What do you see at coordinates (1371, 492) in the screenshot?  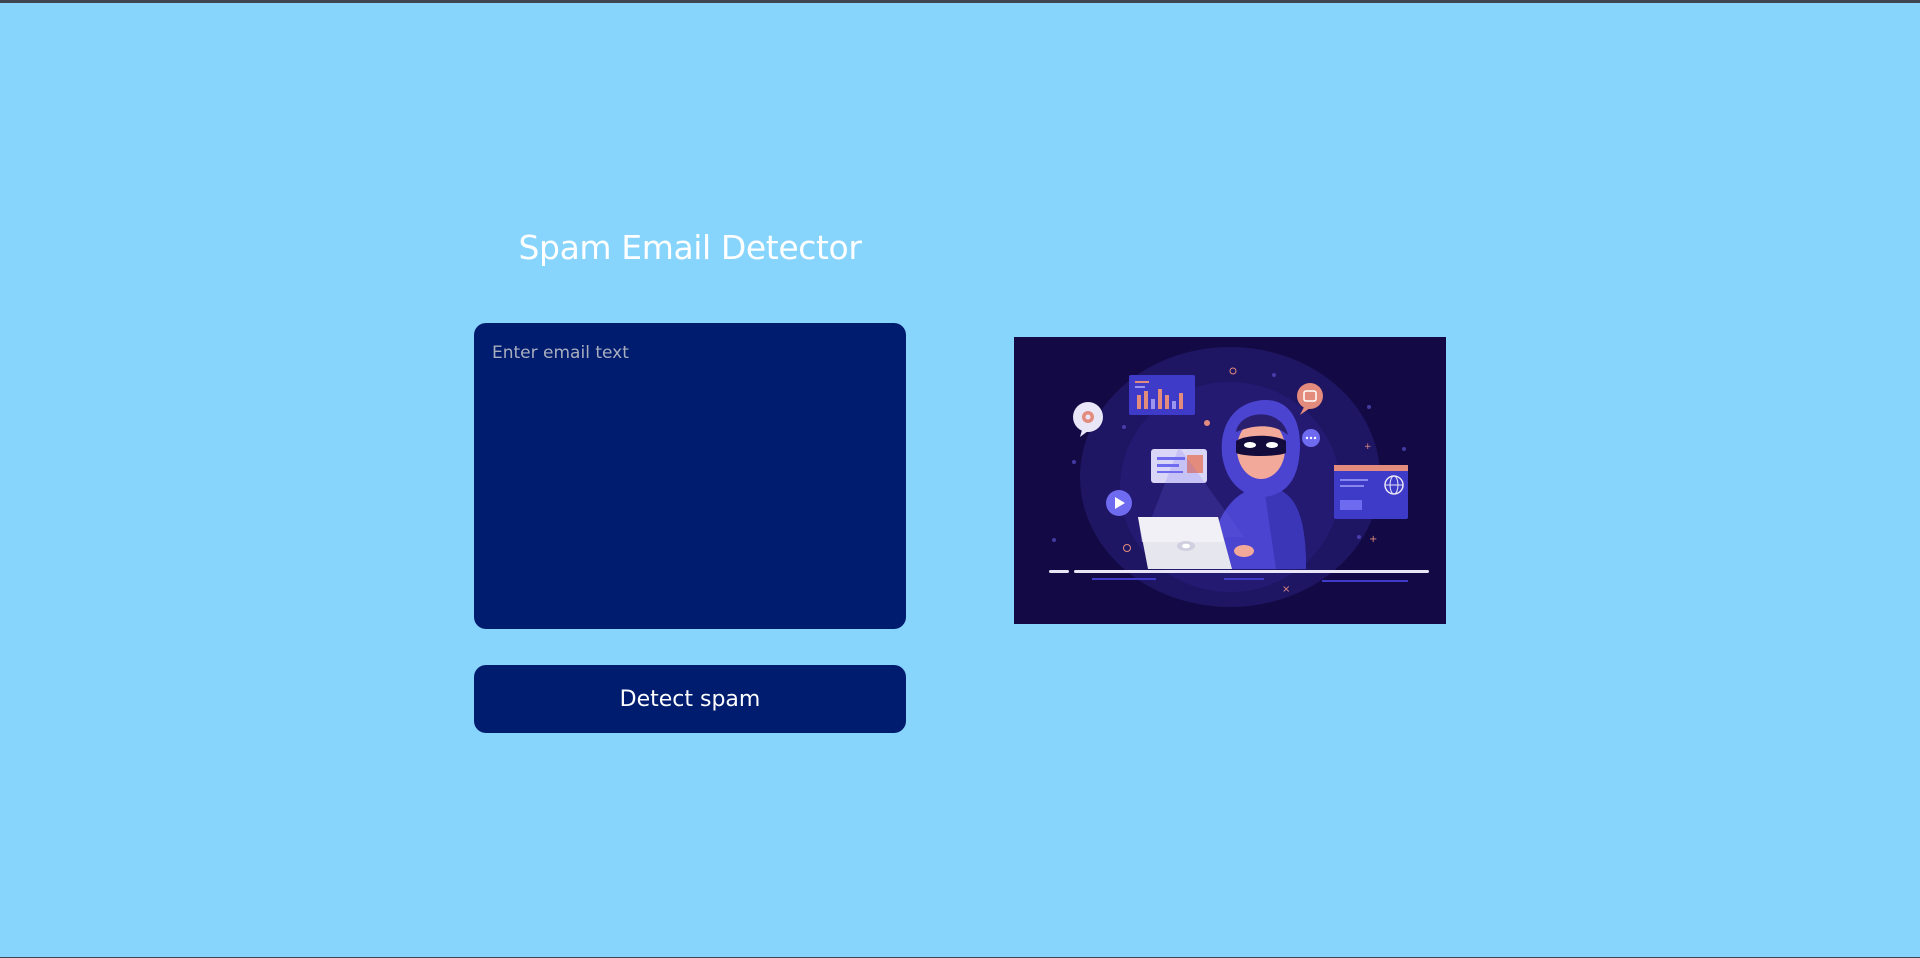 I see `globe-icon` at bounding box center [1371, 492].